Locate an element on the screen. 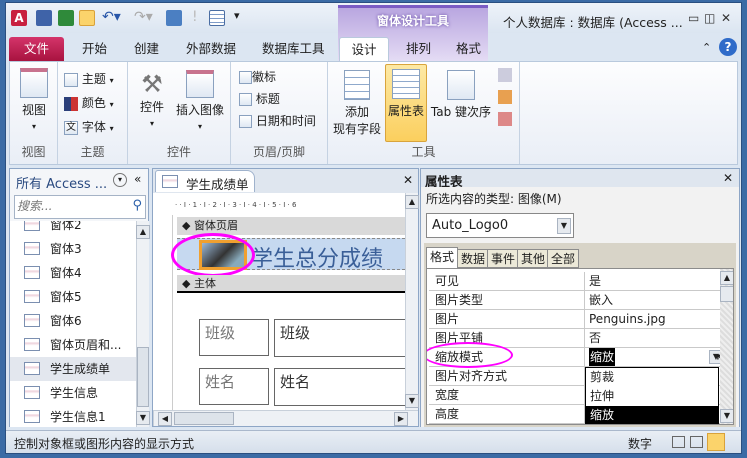 Image resolution: width=747 pixels, height=458 pixels. subform-icon is located at coordinates (505, 75).